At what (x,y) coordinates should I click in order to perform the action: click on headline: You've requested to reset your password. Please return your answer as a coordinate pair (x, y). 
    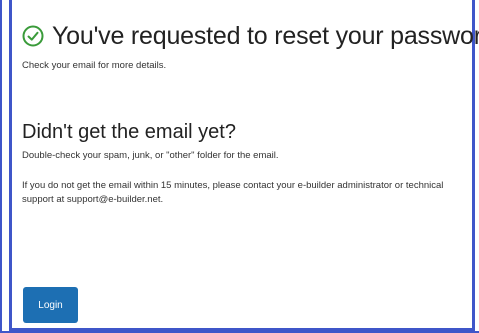
    Looking at the image, I should click on (250, 36).